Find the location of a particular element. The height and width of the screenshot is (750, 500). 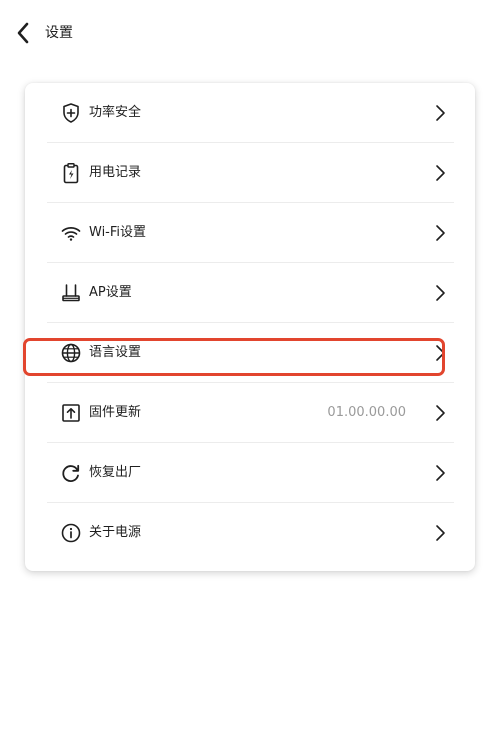

menu-item-label: 用电记录 is located at coordinates (115, 172).